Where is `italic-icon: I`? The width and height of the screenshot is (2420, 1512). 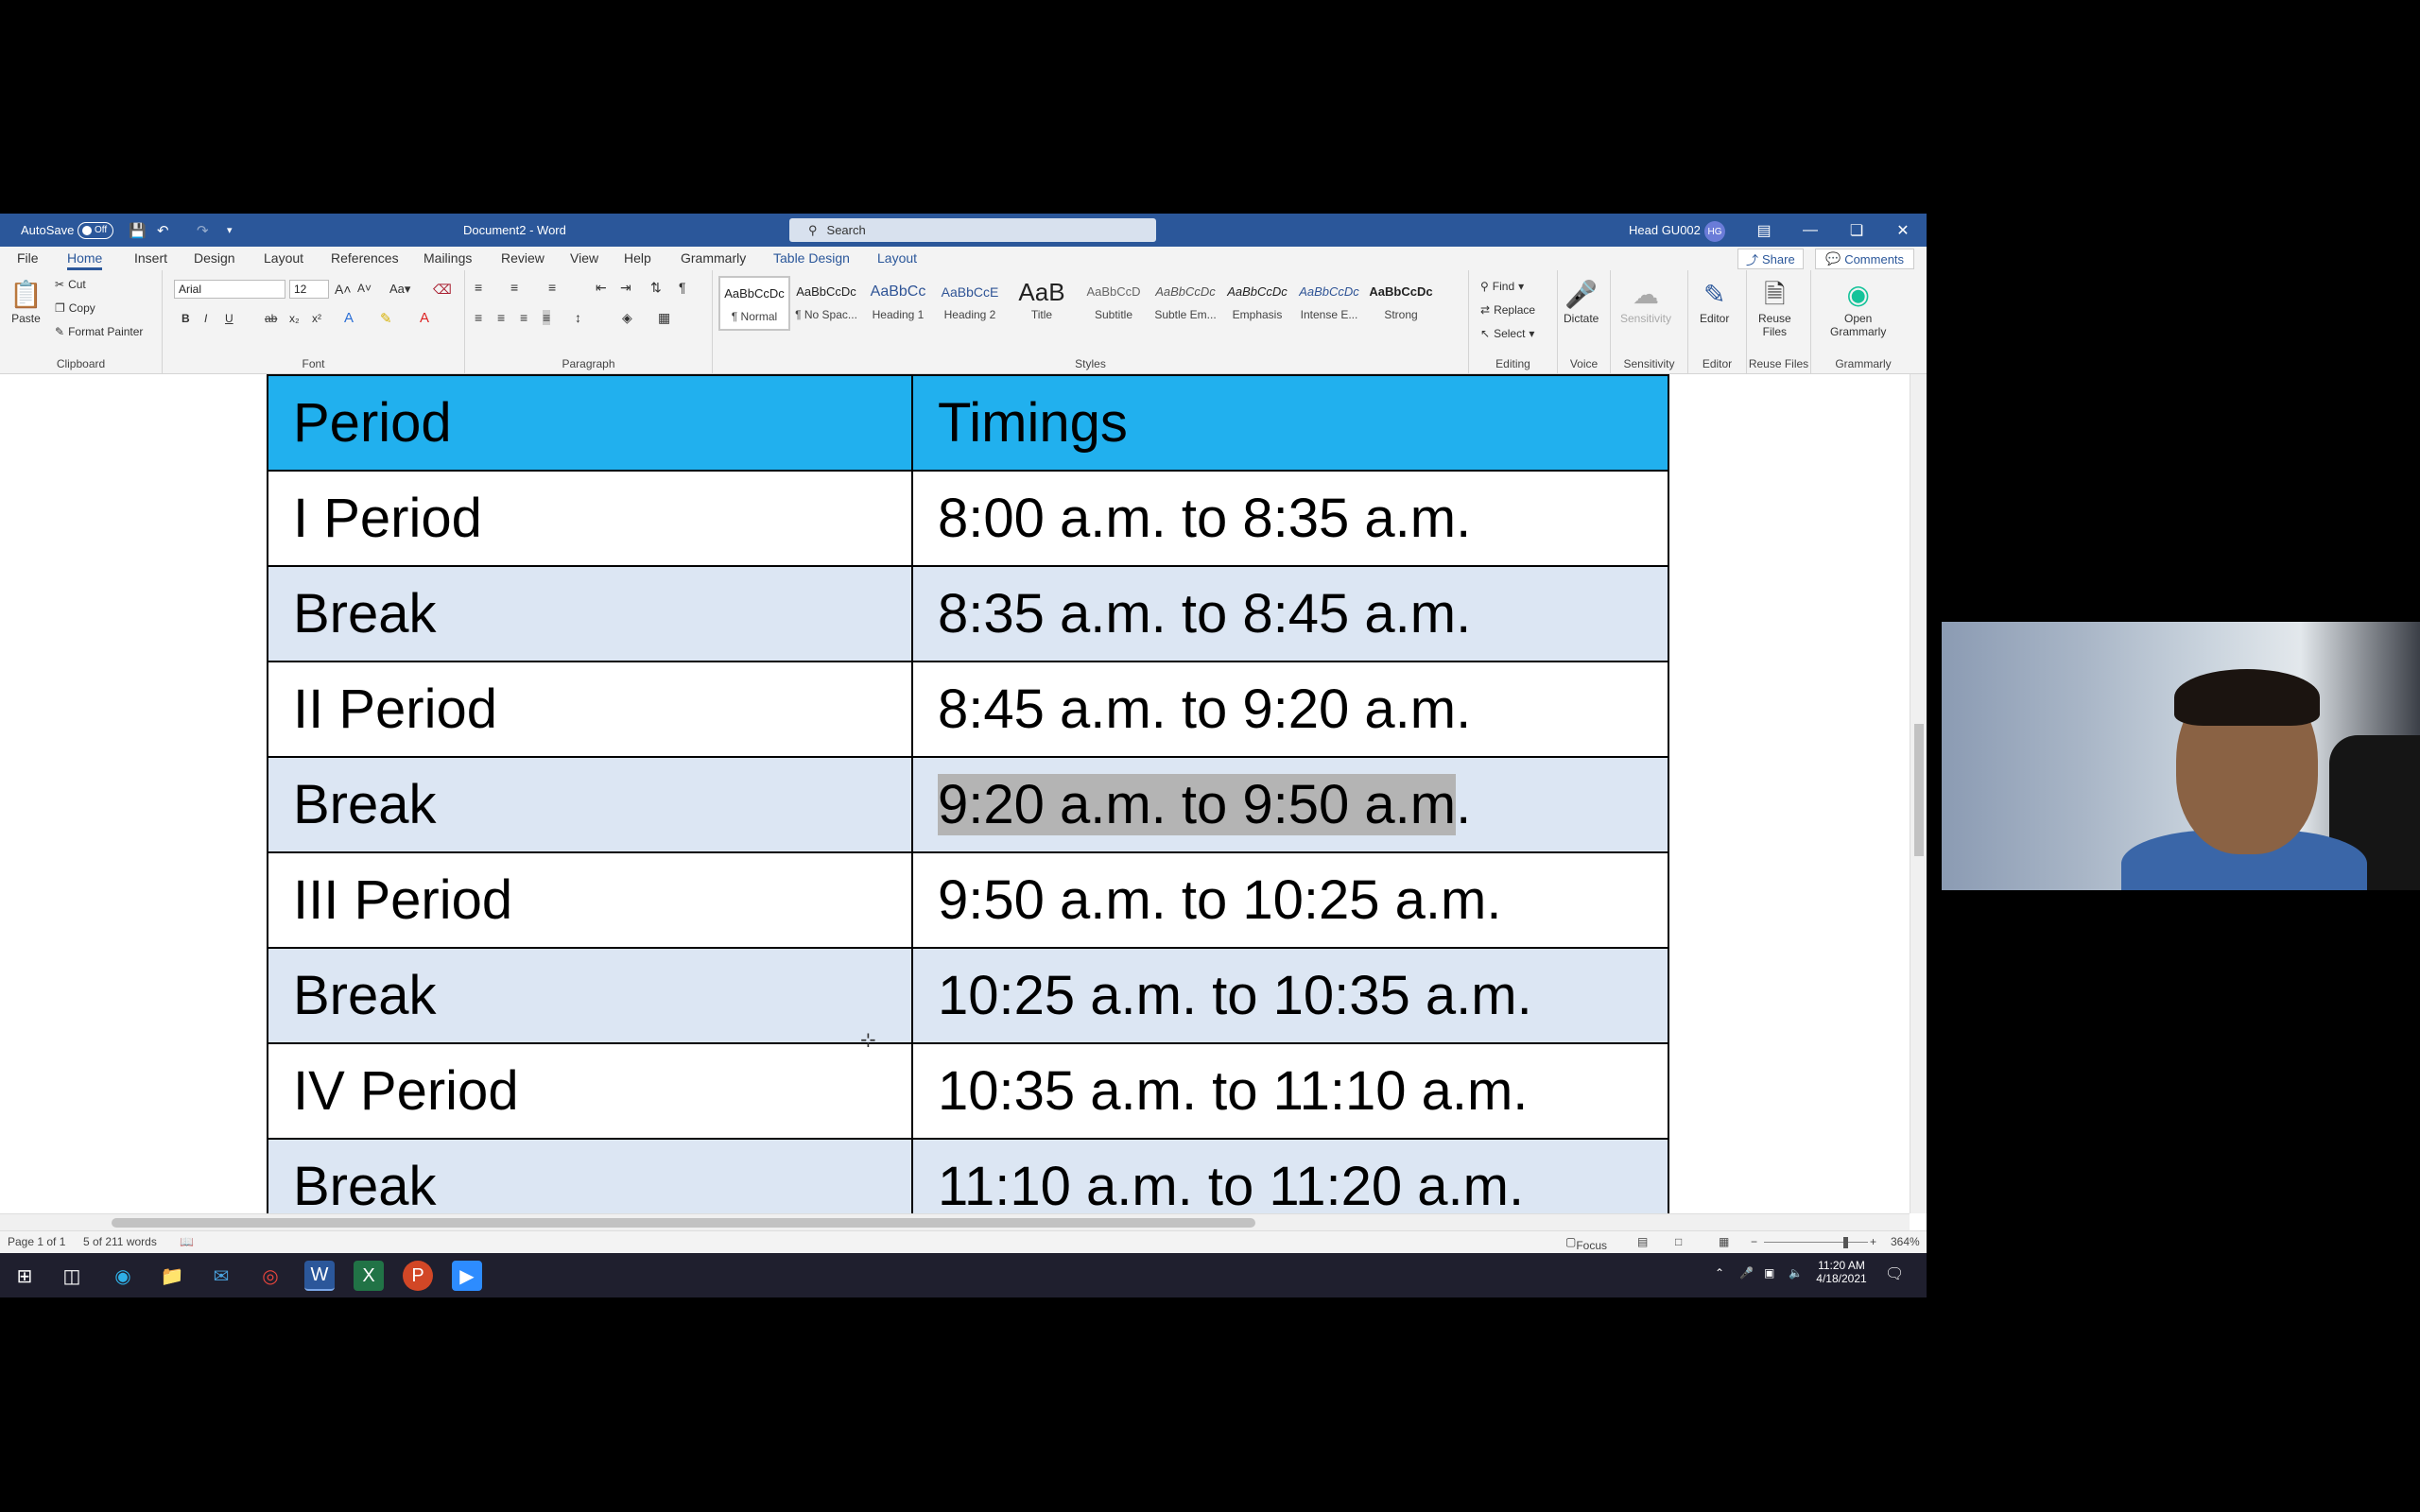
italic-icon: I is located at coordinates (205, 318).